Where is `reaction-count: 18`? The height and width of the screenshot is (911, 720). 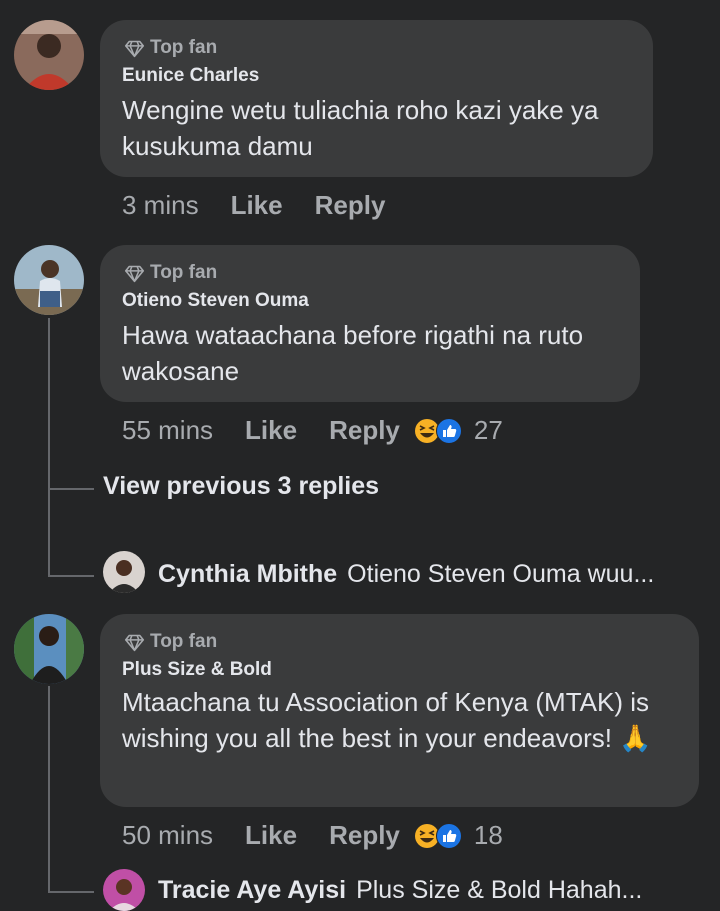 reaction-count: 18 is located at coordinates (488, 835).